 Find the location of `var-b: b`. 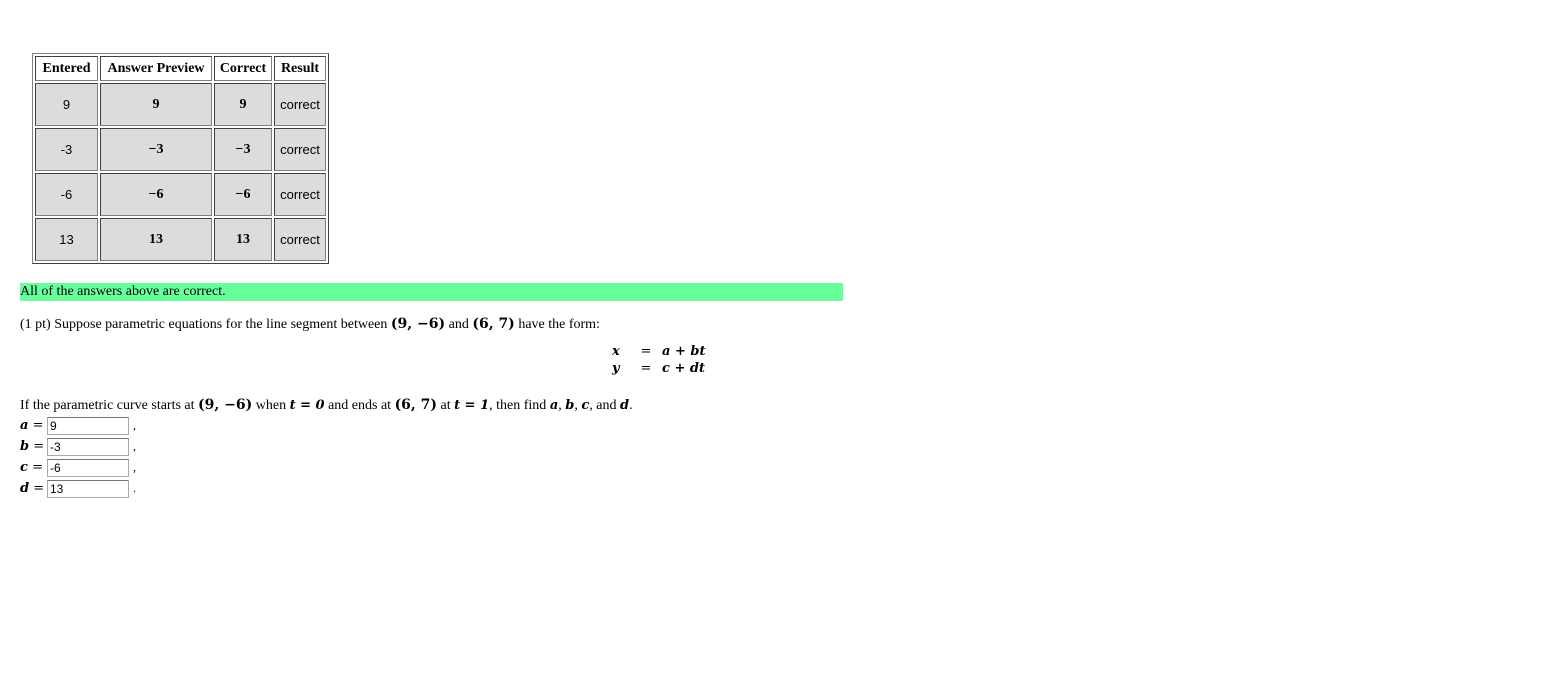

var-b: b is located at coordinates (570, 405).